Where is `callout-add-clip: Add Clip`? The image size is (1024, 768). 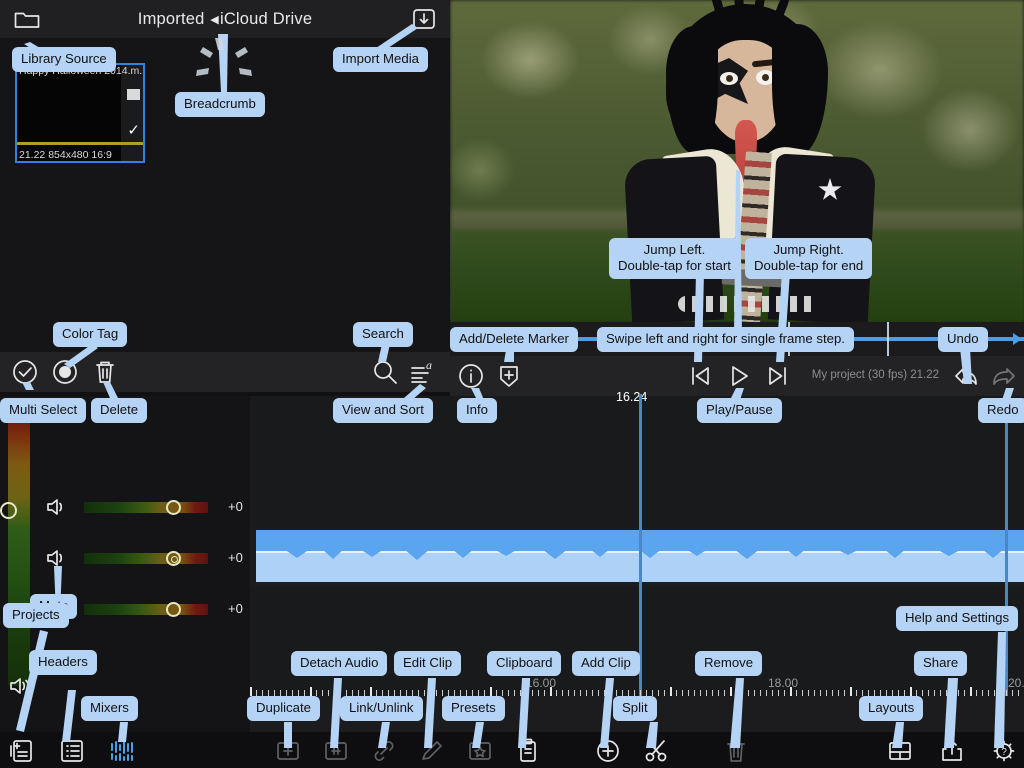 callout-add-clip: Add Clip is located at coordinates (606, 664).